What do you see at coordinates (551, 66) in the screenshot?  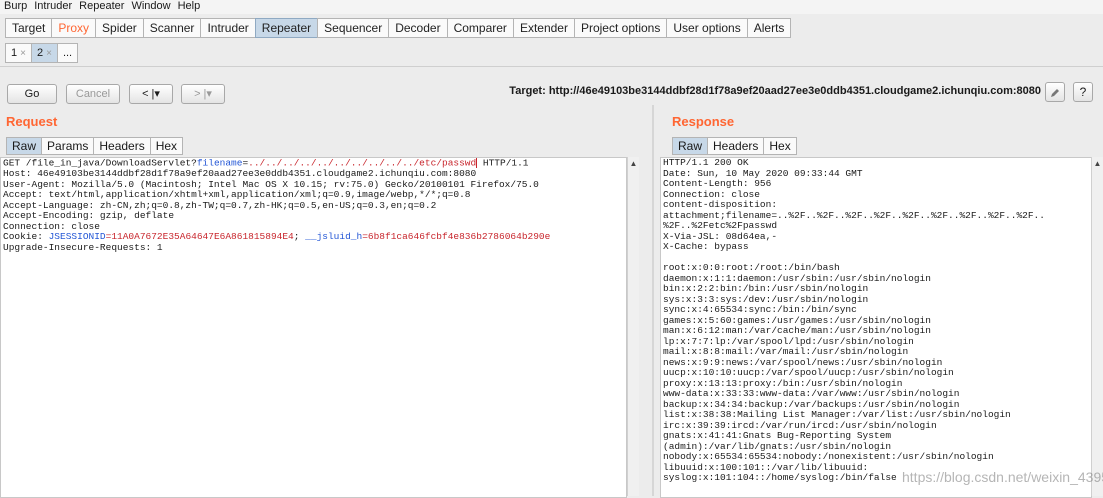 I see `divider` at bounding box center [551, 66].